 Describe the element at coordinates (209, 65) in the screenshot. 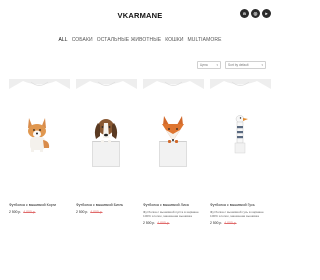

I see `price-filter-select: Цена ▾` at that location.